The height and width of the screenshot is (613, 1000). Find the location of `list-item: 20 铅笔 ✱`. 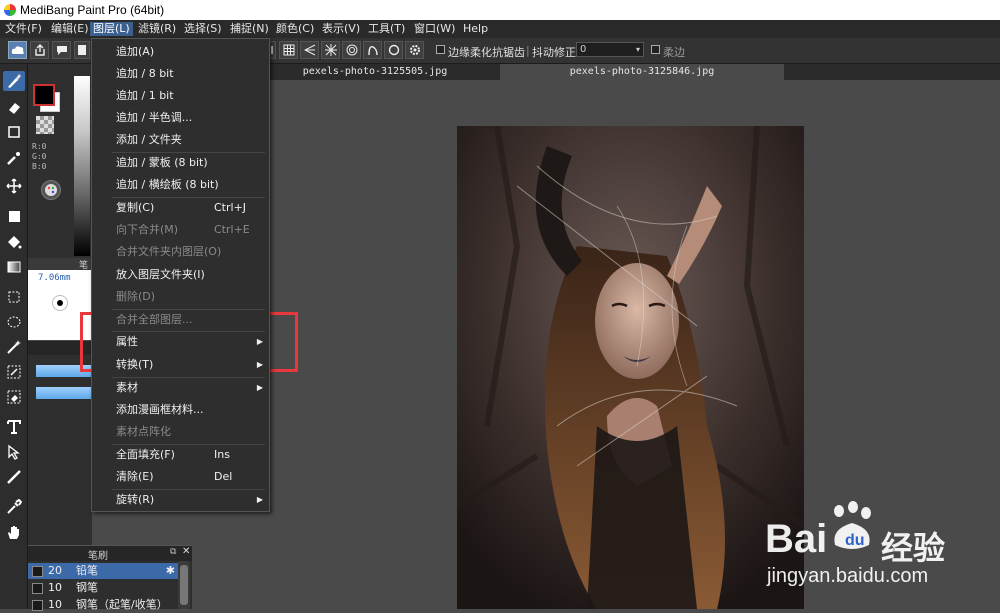

list-item: 20 铅笔 ✱ is located at coordinates (103, 571).